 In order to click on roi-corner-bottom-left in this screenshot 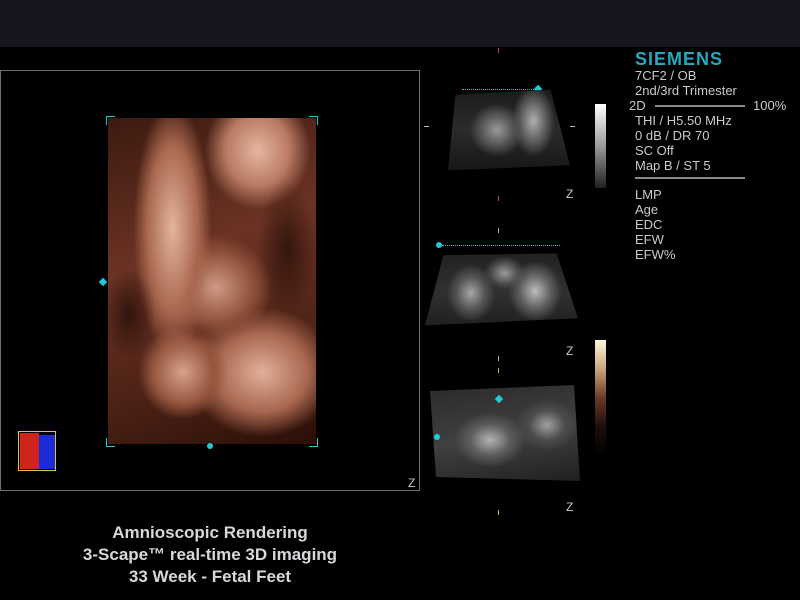, I will do `click(110, 442)`.